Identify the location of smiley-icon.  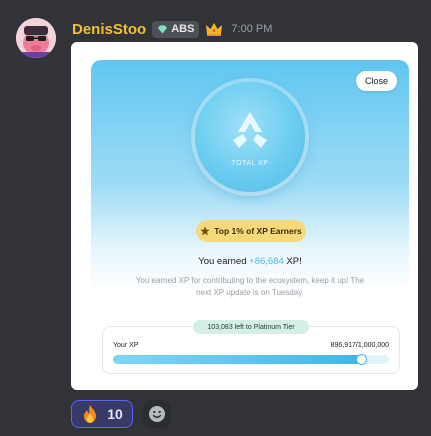
(157, 414).